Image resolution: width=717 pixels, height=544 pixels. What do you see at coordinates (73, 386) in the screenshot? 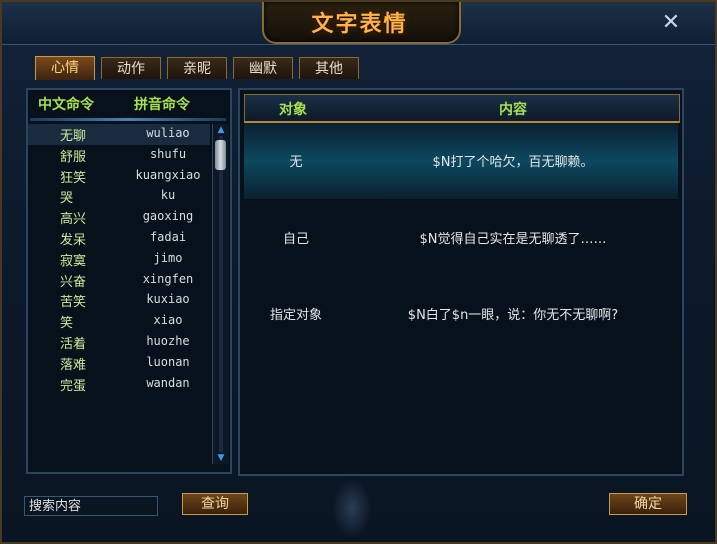
I see `command-chinese: 完蛋` at bounding box center [73, 386].